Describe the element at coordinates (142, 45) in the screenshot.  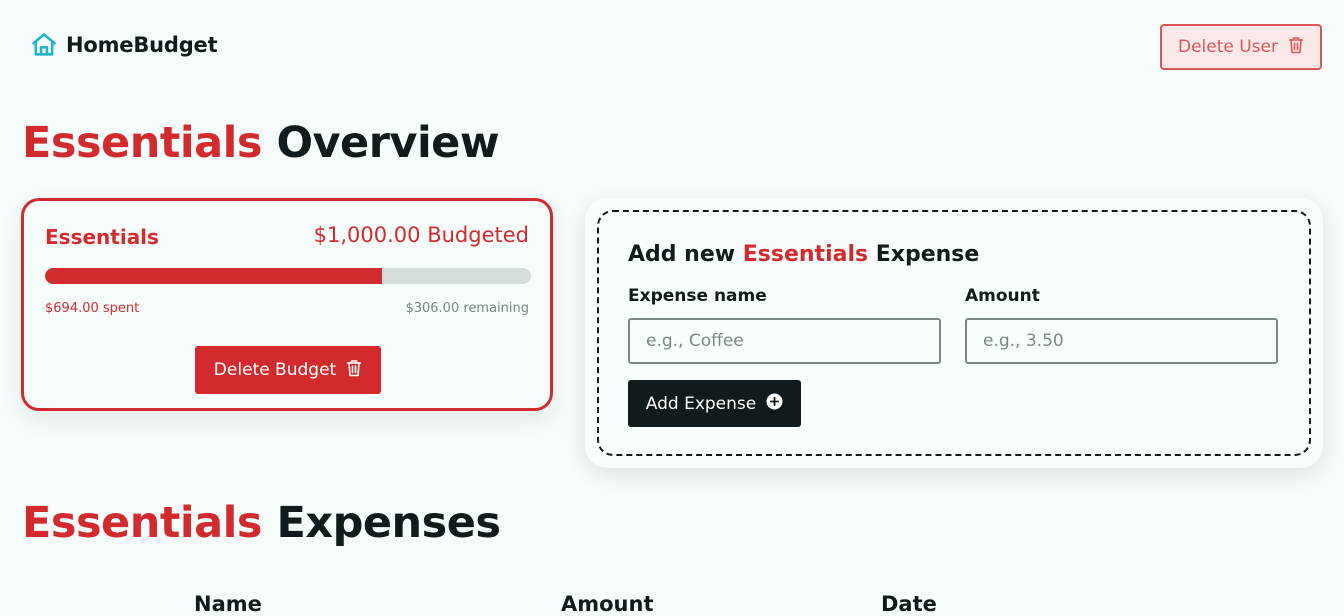
I see `brand-name: HomeBudget` at that location.